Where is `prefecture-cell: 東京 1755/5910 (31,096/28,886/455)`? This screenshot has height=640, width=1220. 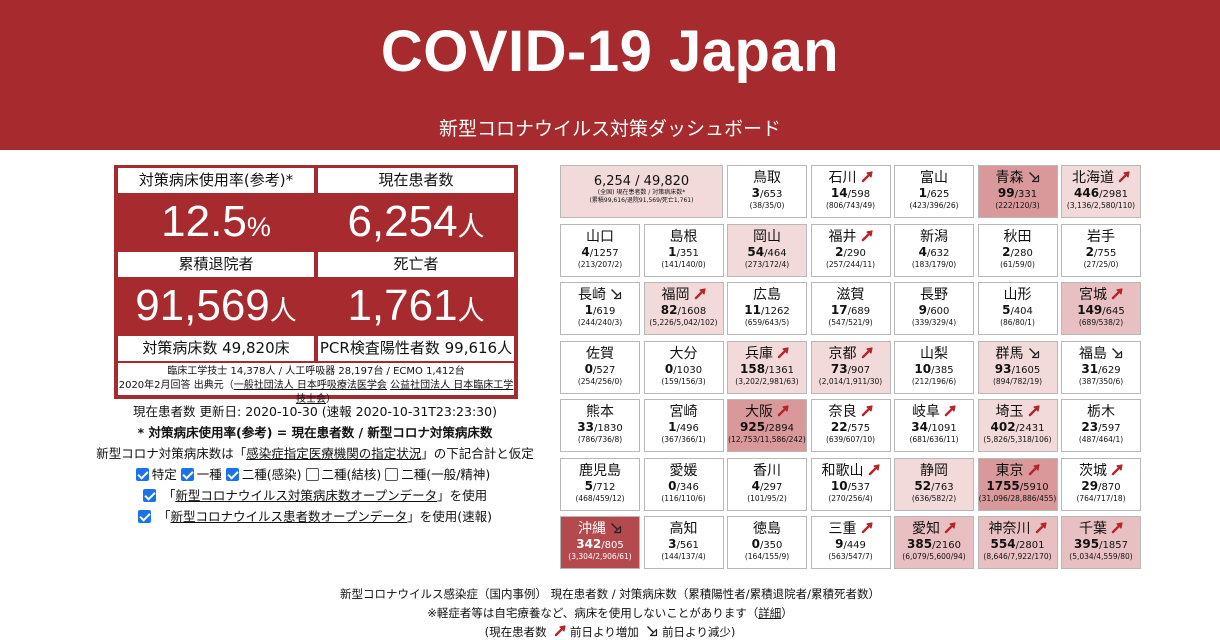
prefecture-cell: 東京 1755/5910 (31,096/28,886/455) is located at coordinates (1017, 484).